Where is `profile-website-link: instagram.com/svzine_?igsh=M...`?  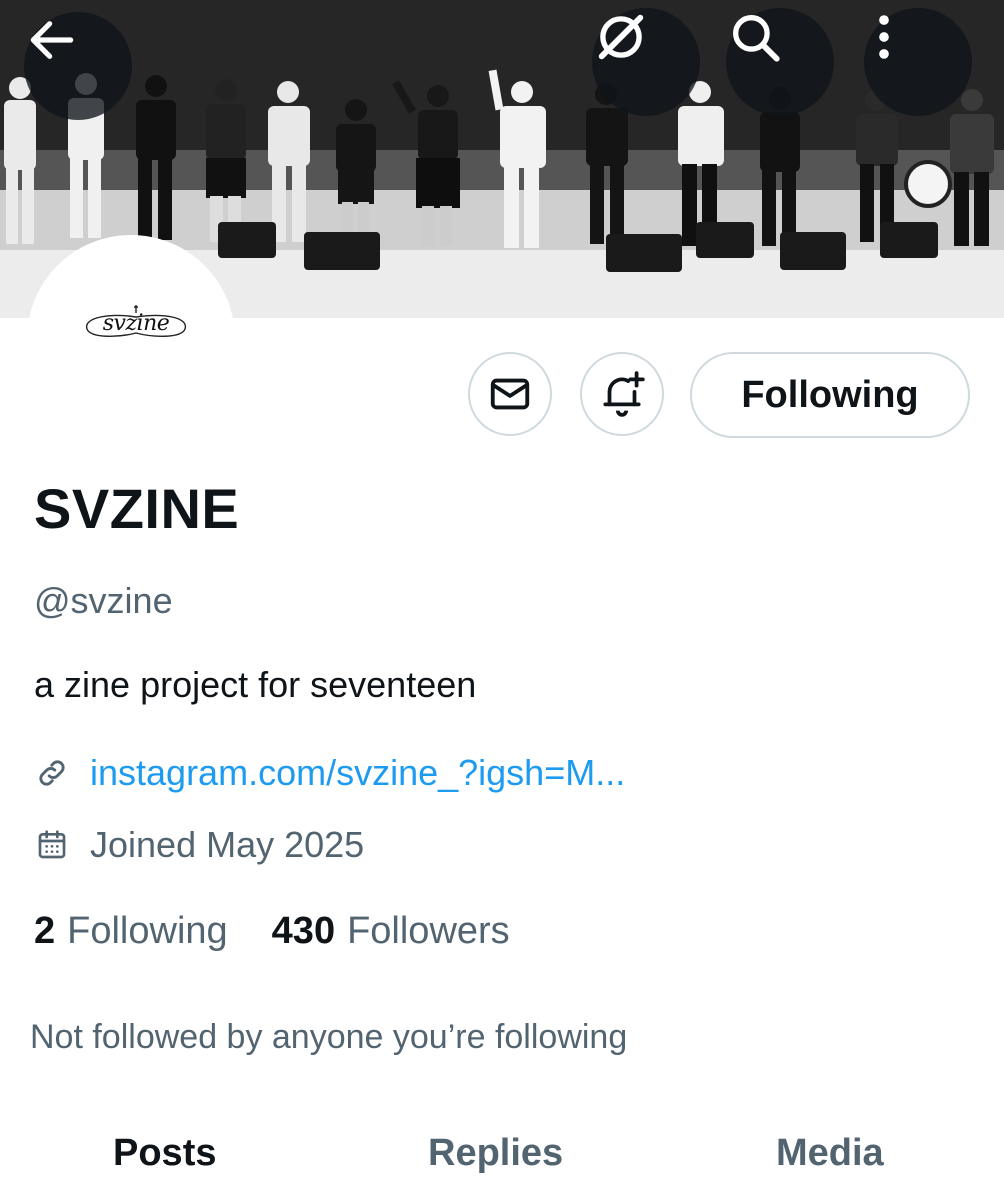
profile-website-link: instagram.com/svzine_?igsh=M... is located at coordinates (357, 773).